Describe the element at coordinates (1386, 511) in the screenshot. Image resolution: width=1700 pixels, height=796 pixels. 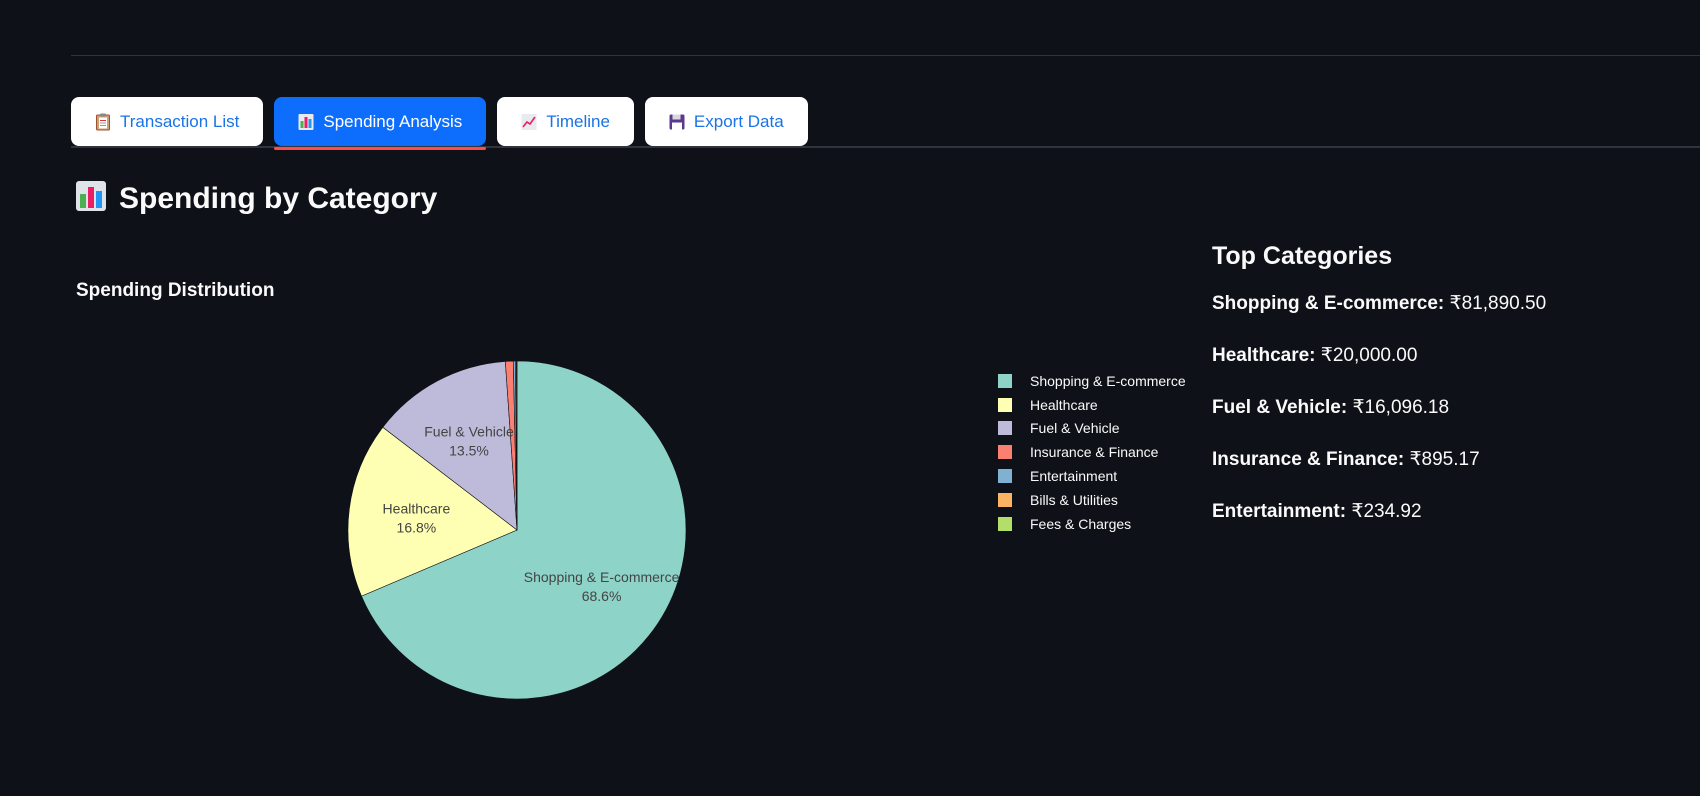
I see `top-category-amount: ₹234.92` at that location.